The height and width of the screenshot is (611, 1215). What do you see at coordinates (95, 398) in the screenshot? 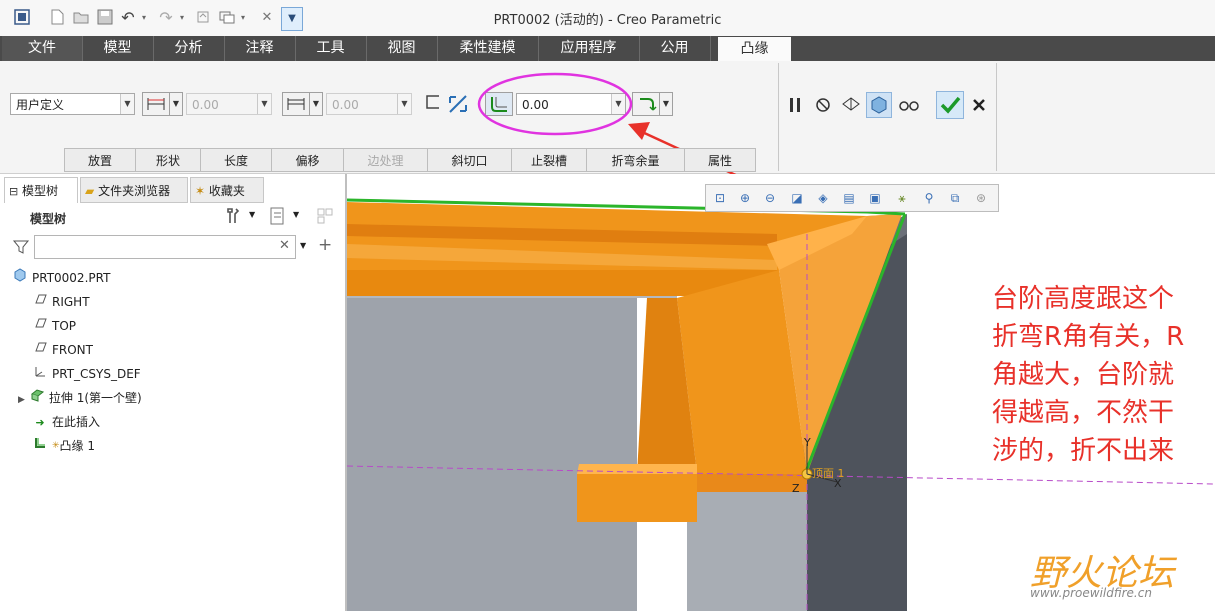
I see `tree-item-label: 拉伸 1(第一个壁)` at bounding box center [95, 398].